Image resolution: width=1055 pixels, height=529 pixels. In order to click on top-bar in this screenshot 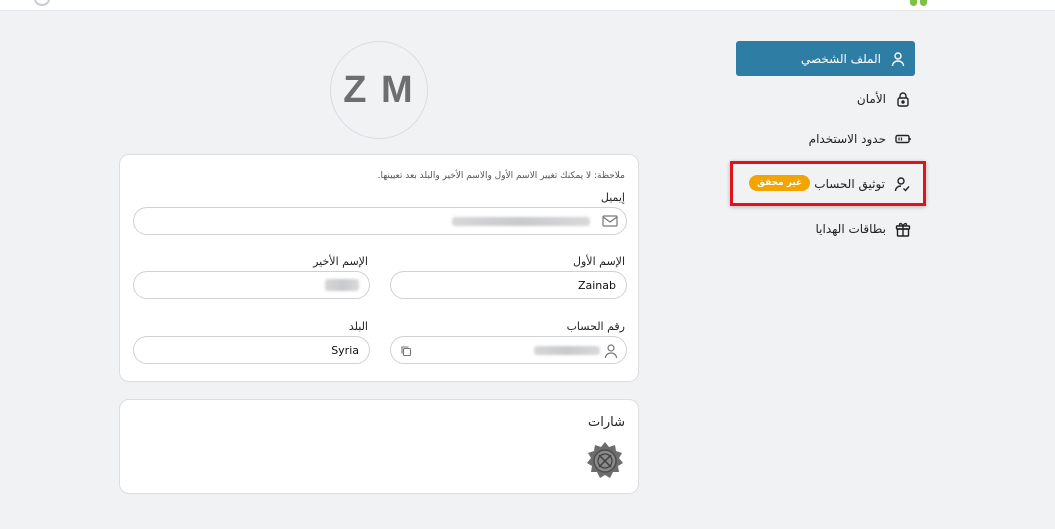, I will do `click(527, 5)`.